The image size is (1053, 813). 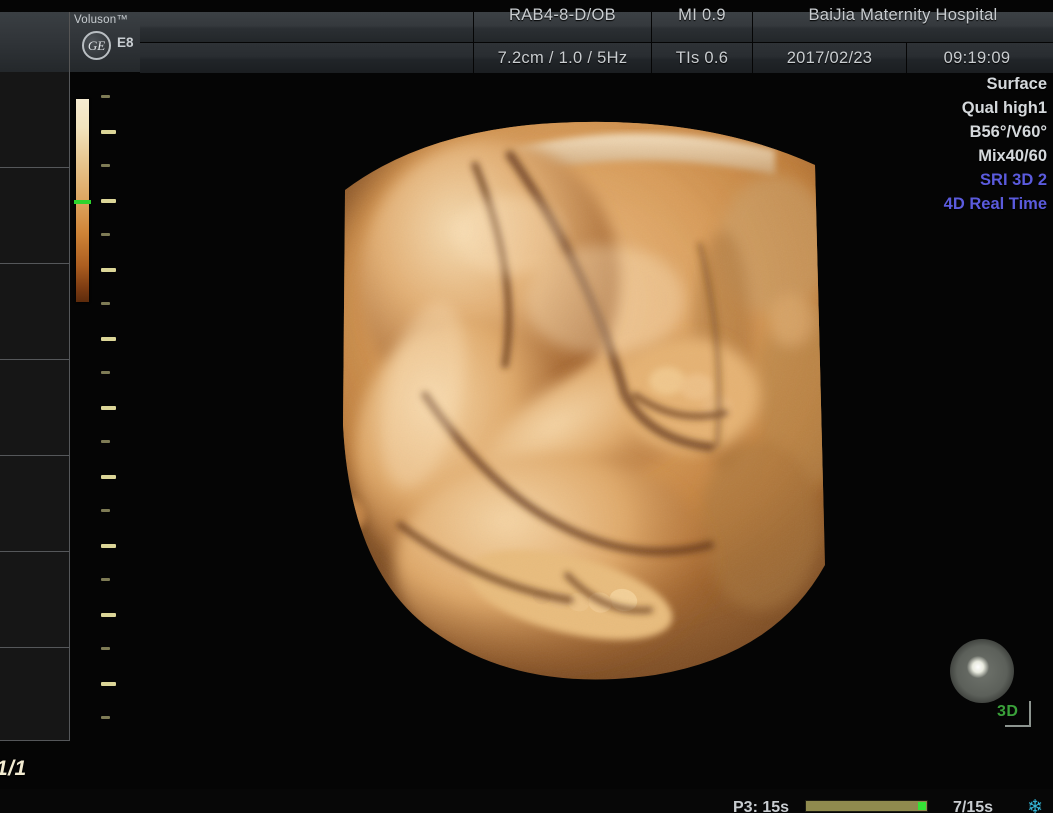 What do you see at coordinates (306, 58) in the screenshot?
I see `header-blank-left-row2` at bounding box center [306, 58].